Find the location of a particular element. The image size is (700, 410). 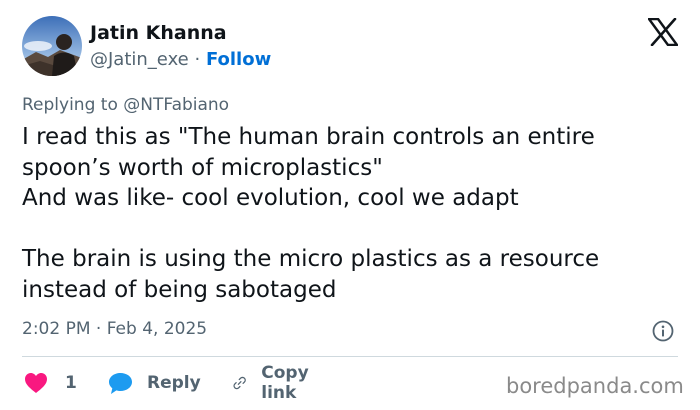

boredpanda-watermark: boredpanda.com is located at coordinates (595, 386).